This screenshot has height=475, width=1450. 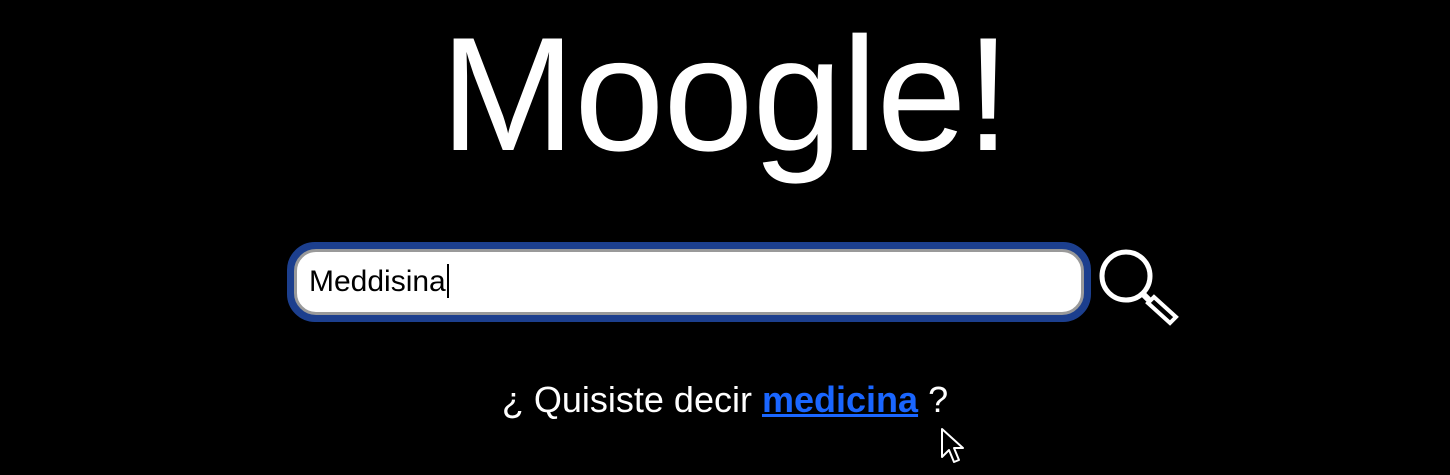 I want to click on did-you-mean-prefix: ¿ Quisiste decir, so click(x=626, y=399).